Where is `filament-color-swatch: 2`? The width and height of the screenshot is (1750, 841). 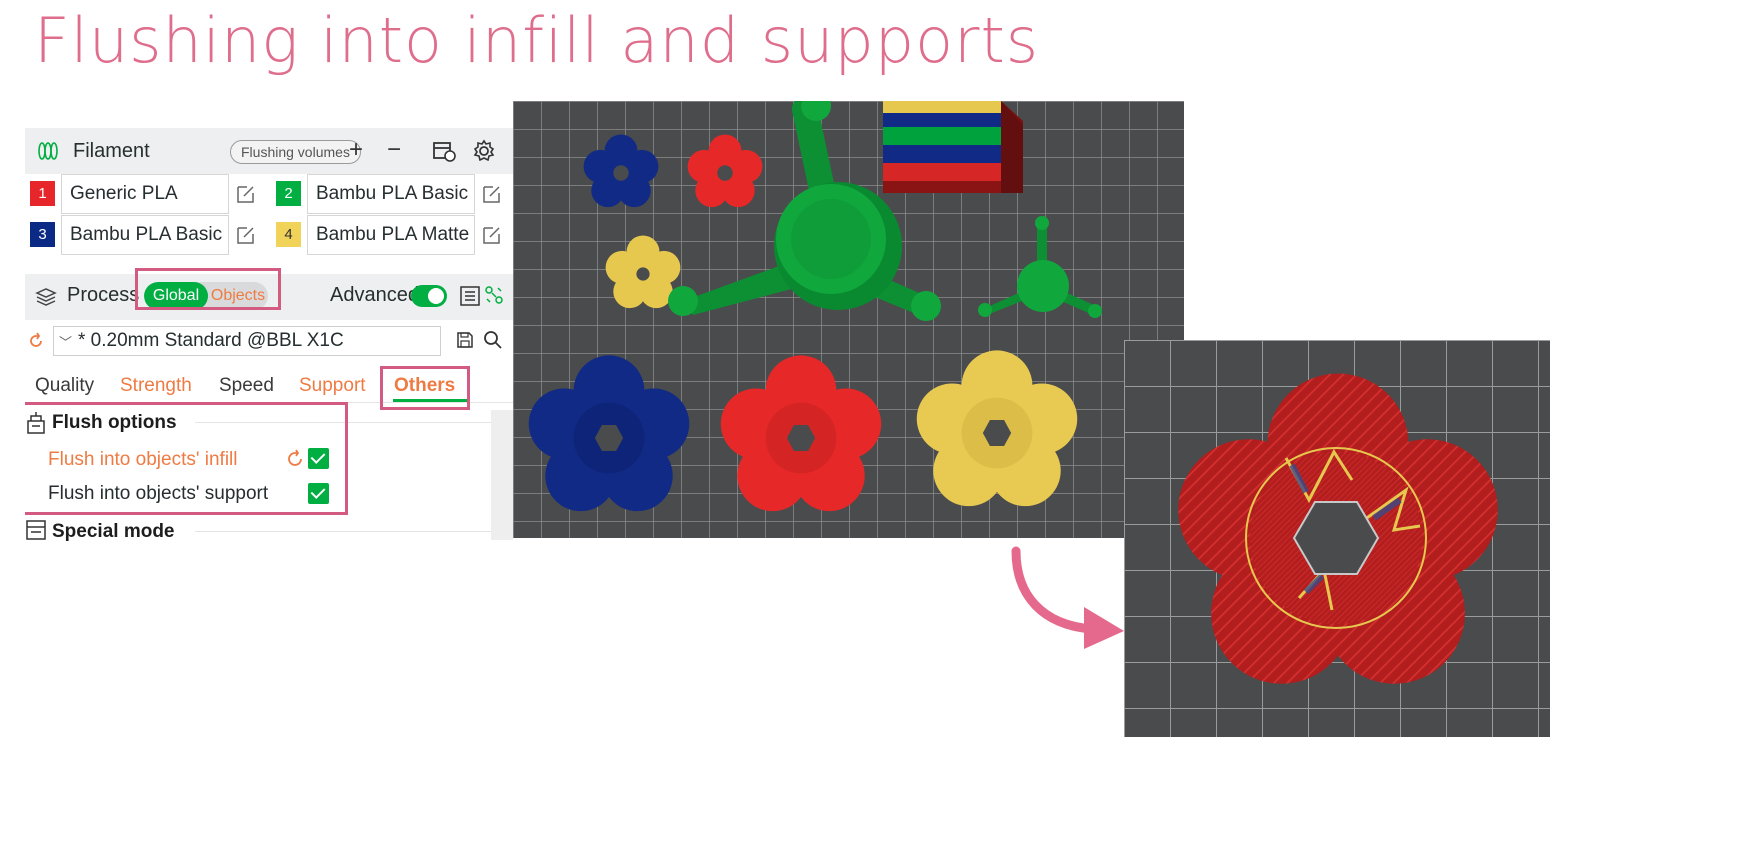 filament-color-swatch: 2 is located at coordinates (288, 193).